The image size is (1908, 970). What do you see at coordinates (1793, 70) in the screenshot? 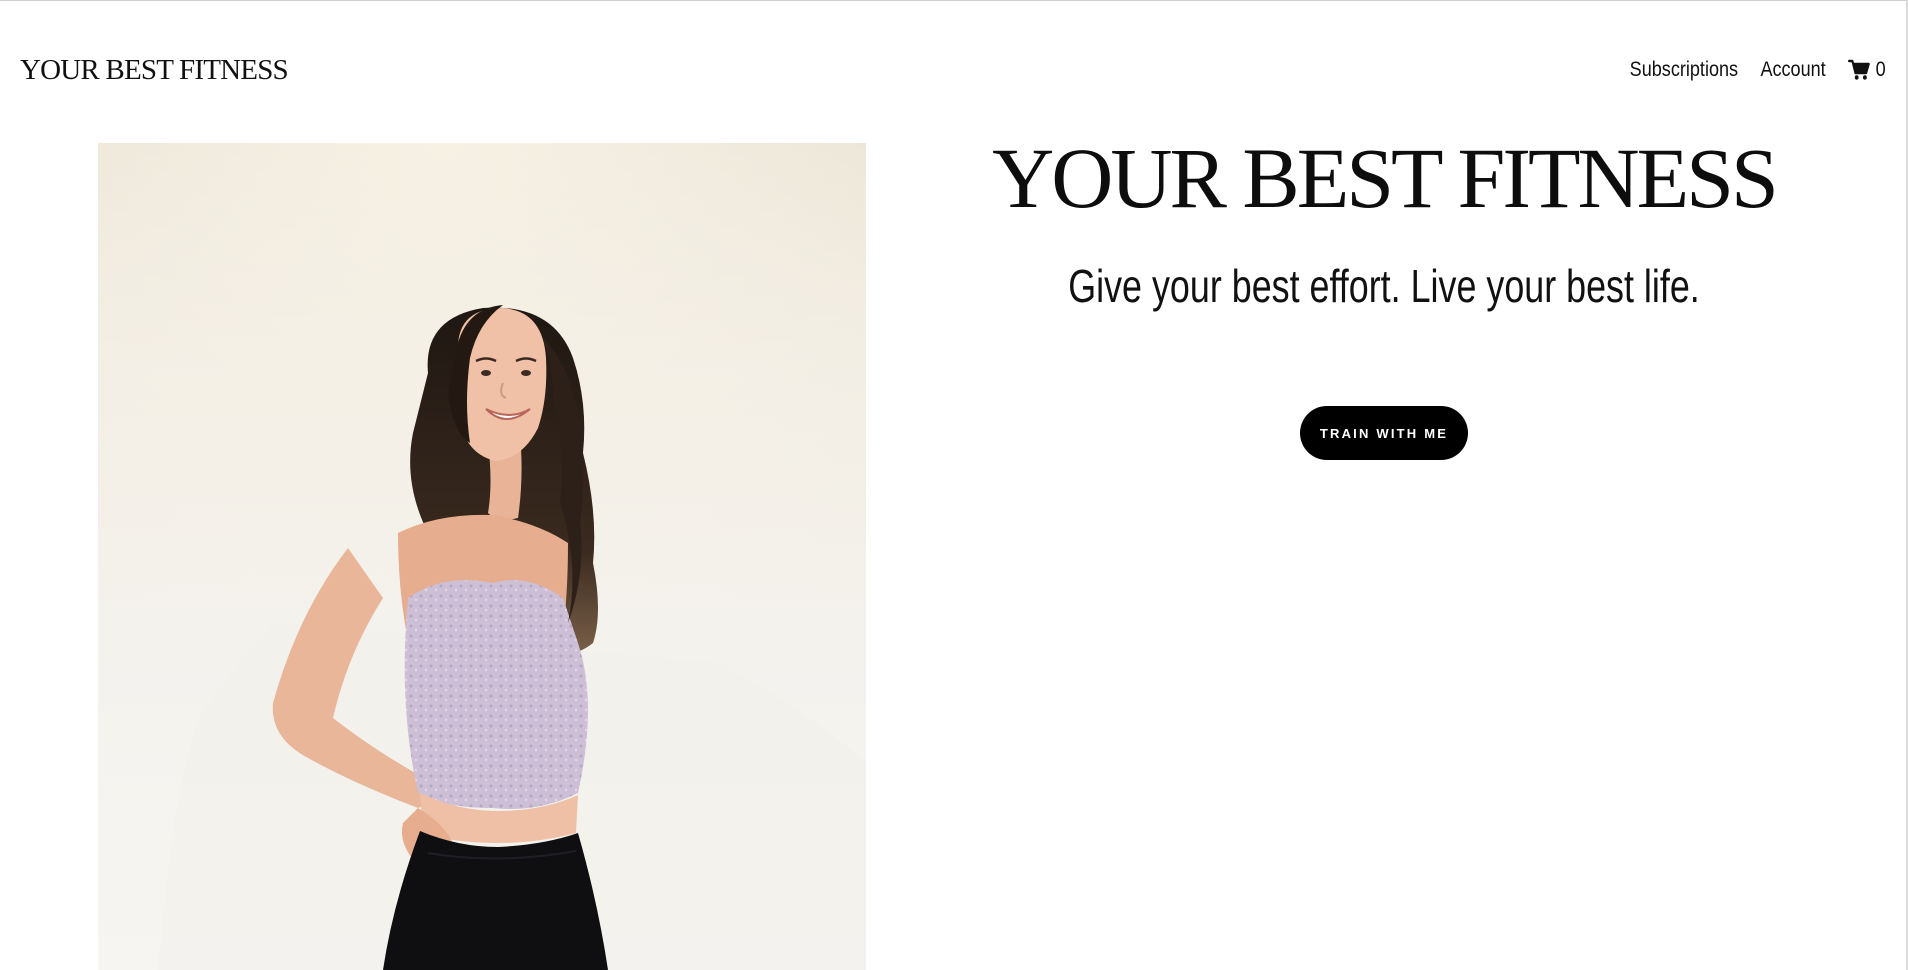
I see `nav-account: Account` at bounding box center [1793, 70].